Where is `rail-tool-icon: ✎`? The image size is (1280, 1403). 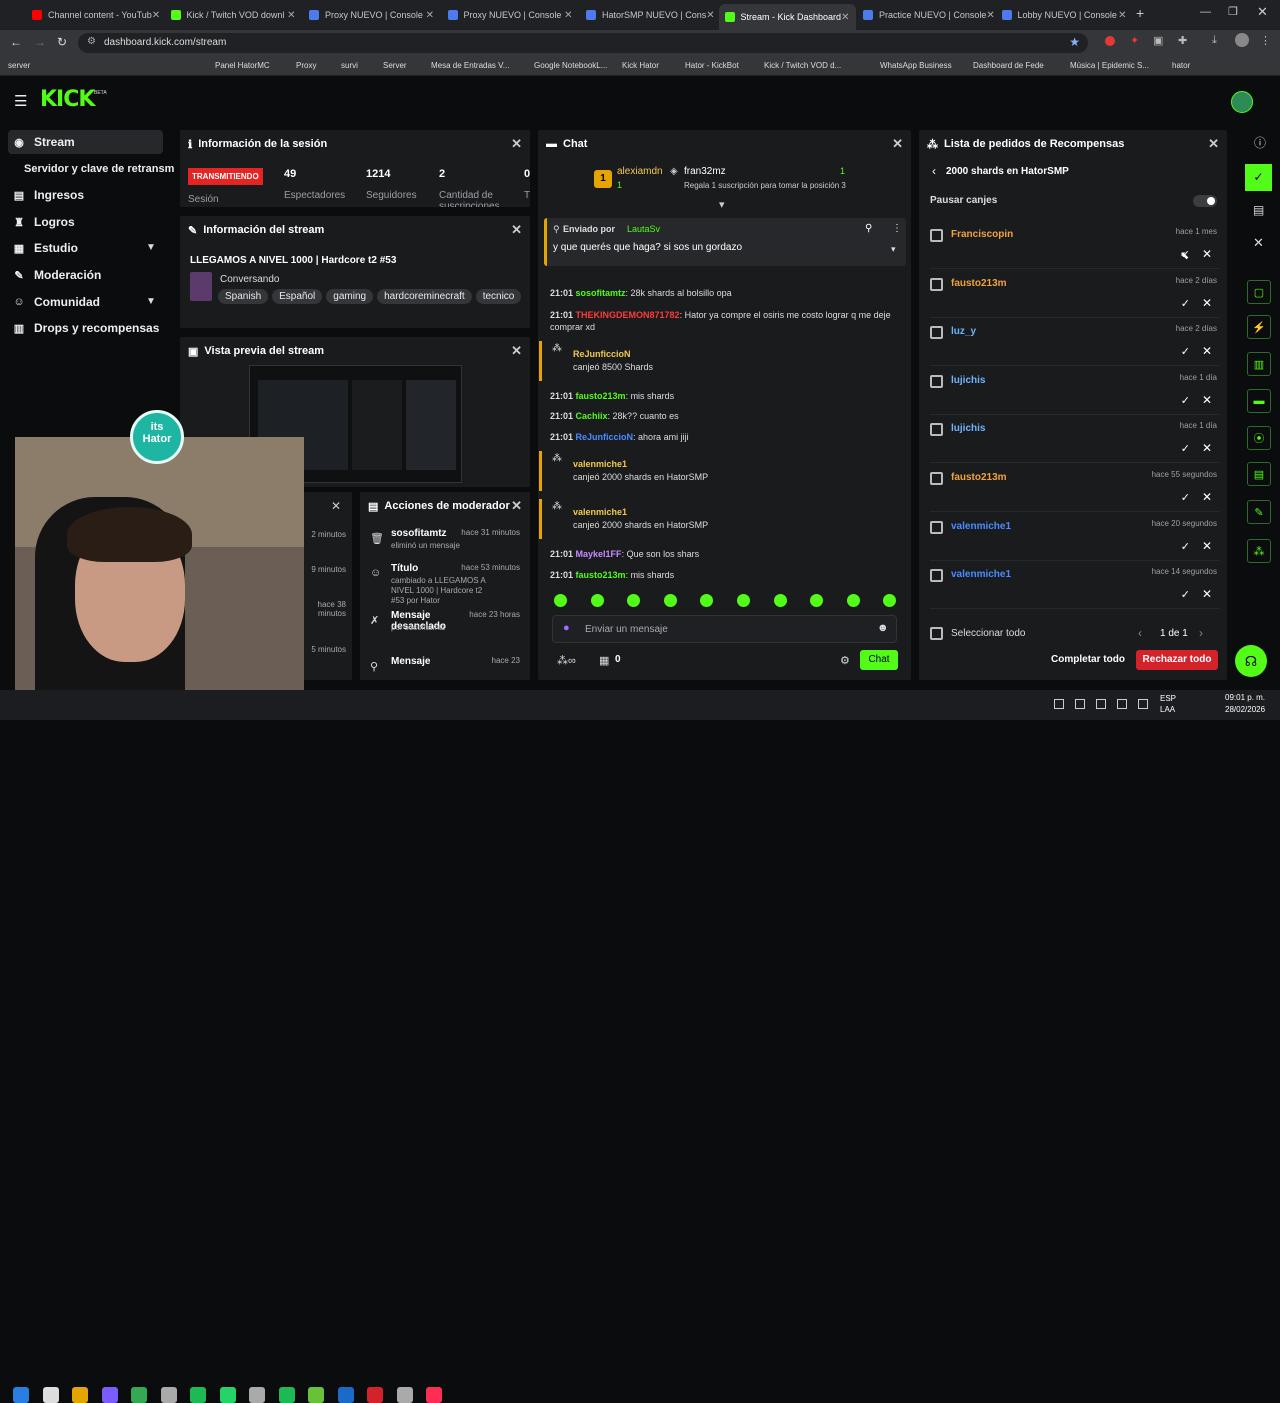 rail-tool-icon: ✎ is located at coordinates (1259, 512).